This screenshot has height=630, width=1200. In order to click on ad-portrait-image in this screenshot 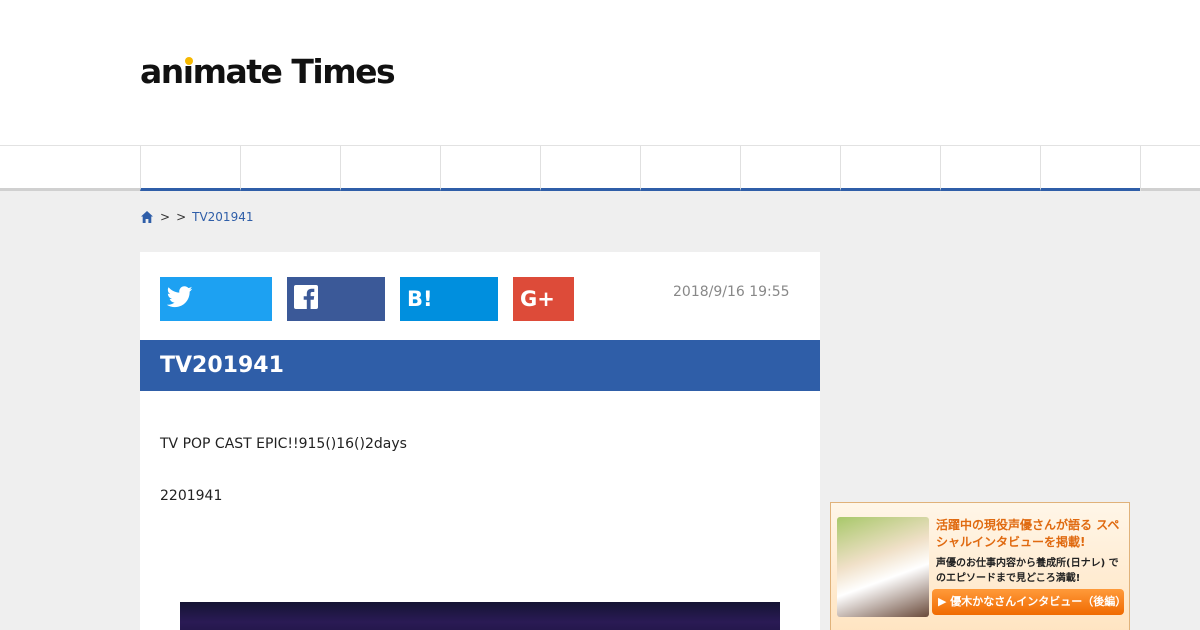, I will do `click(883, 567)`.